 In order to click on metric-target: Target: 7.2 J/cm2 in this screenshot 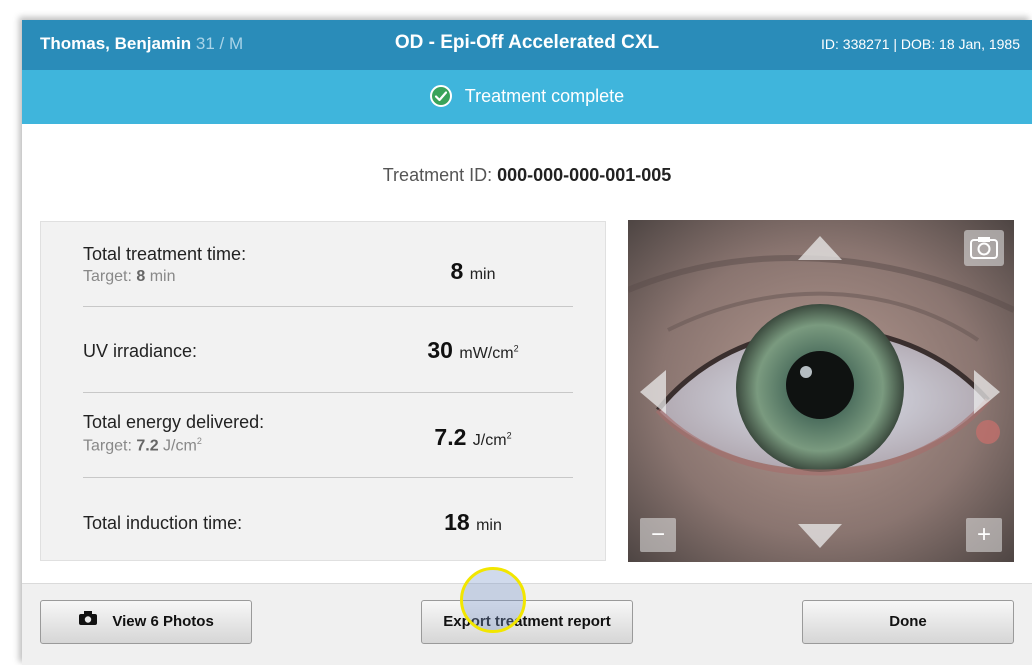, I will do `click(142, 445)`.